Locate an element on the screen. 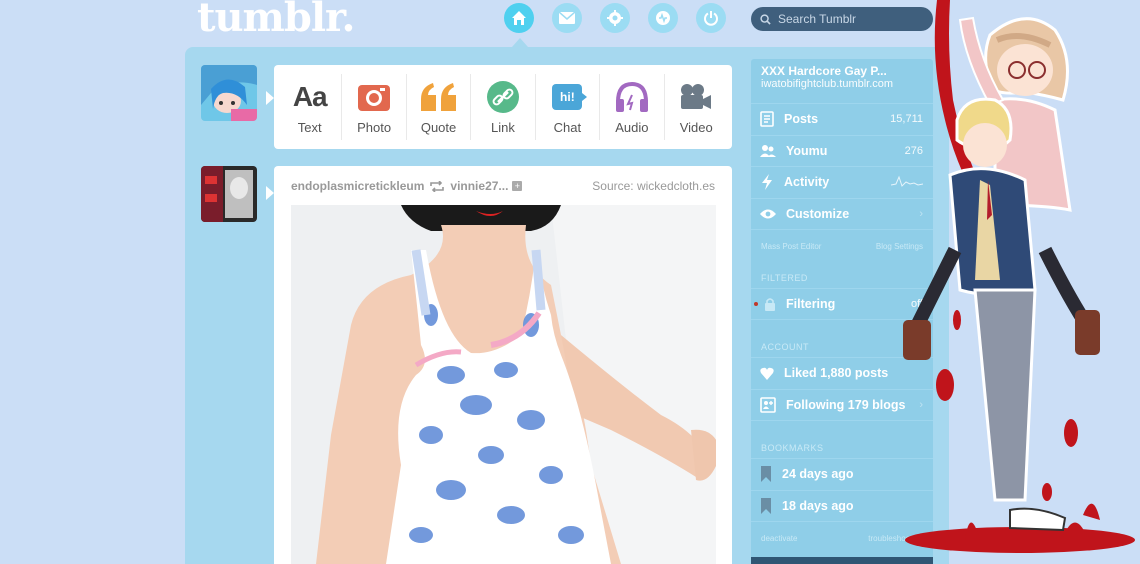 This screenshot has height=564, width=1140. followers-icon is located at coordinates (768, 150).